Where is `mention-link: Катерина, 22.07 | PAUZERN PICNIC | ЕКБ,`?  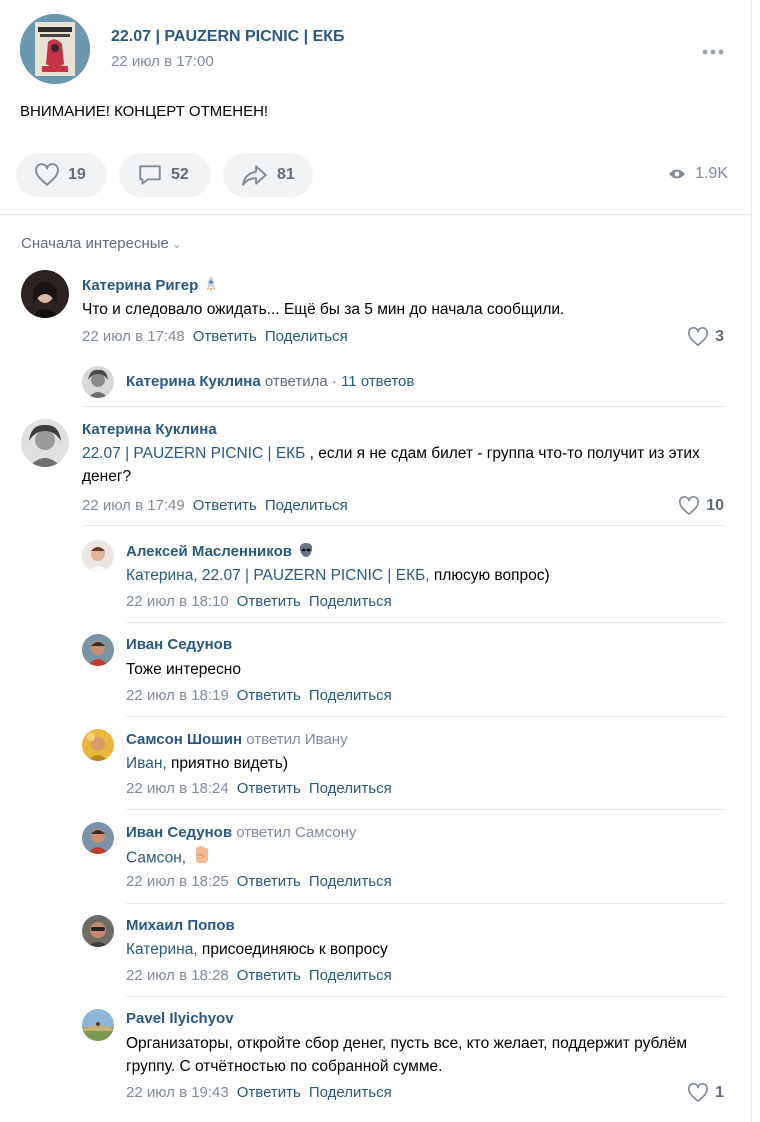
mention-link: Катерина, 22.07 | PAUZERN PICNIC | ЕКБ, is located at coordinates (278, 575).